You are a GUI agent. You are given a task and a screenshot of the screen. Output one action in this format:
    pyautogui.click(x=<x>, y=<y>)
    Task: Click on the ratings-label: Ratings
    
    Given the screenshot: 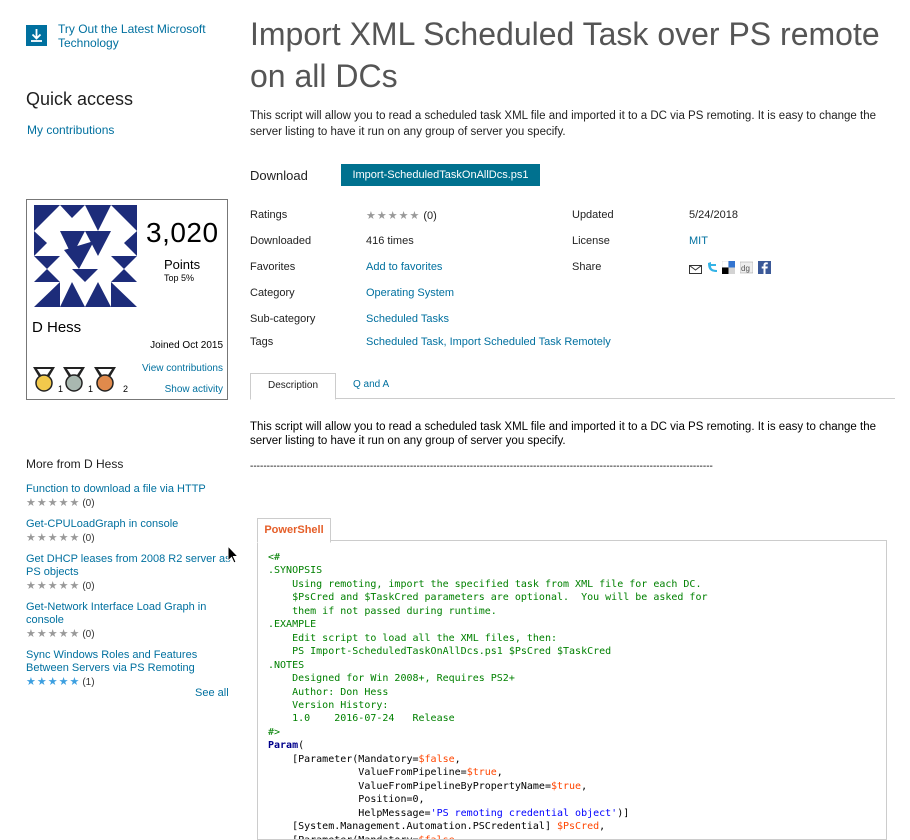 What is the action you would take?
    pyautogui.click(x=269, y=215)
    